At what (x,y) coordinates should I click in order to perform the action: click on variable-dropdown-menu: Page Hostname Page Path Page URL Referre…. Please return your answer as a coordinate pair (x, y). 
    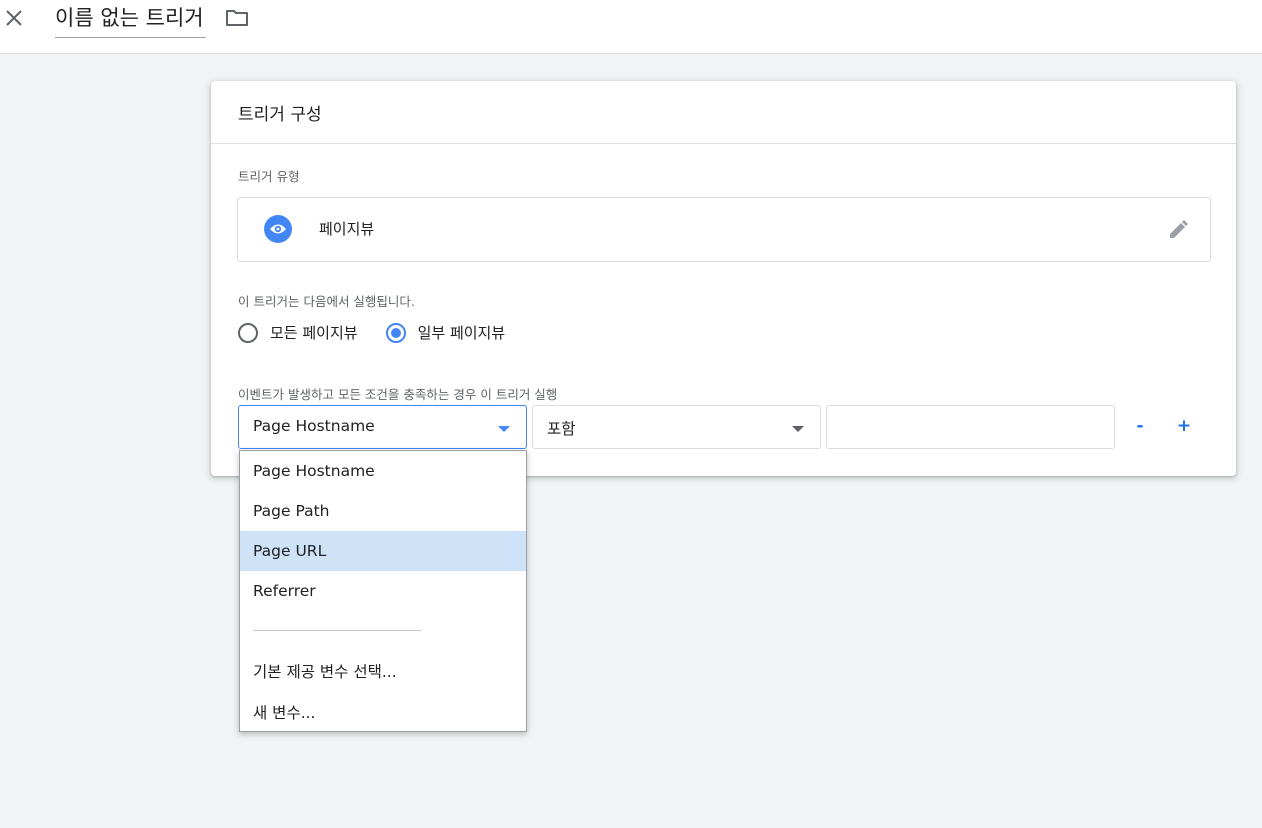
    Looking at the image, I should click on (383, 591).